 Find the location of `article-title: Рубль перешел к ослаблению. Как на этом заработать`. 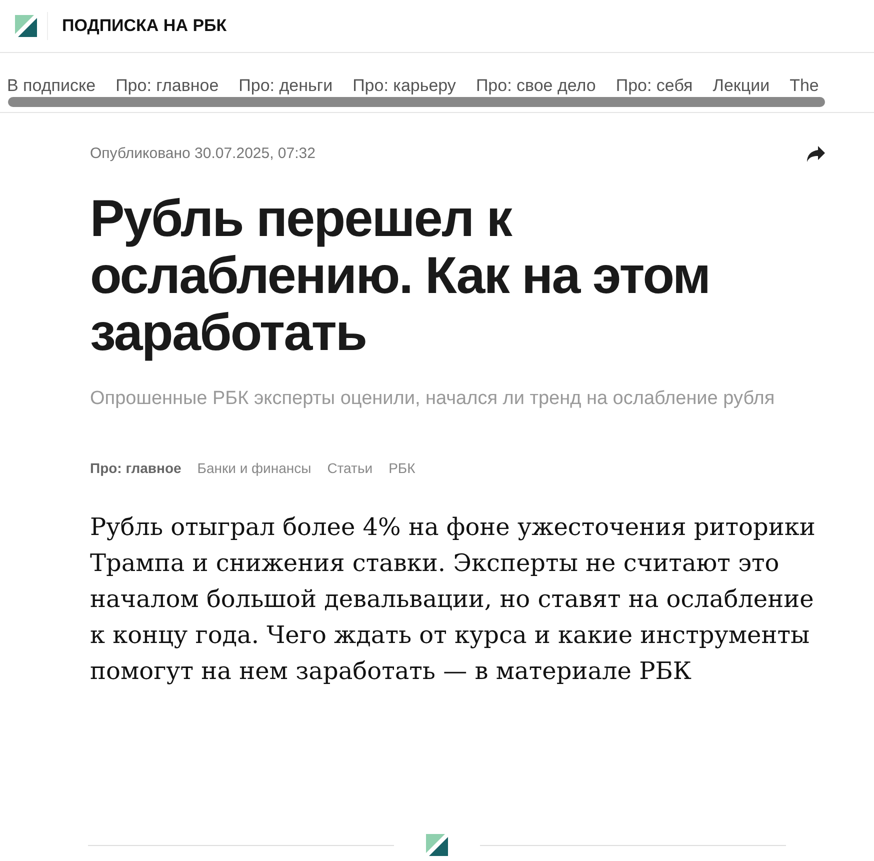

article-title: Рубль перешел к ослаблению. Как на этом заработать is located at coordinates (400, 276).